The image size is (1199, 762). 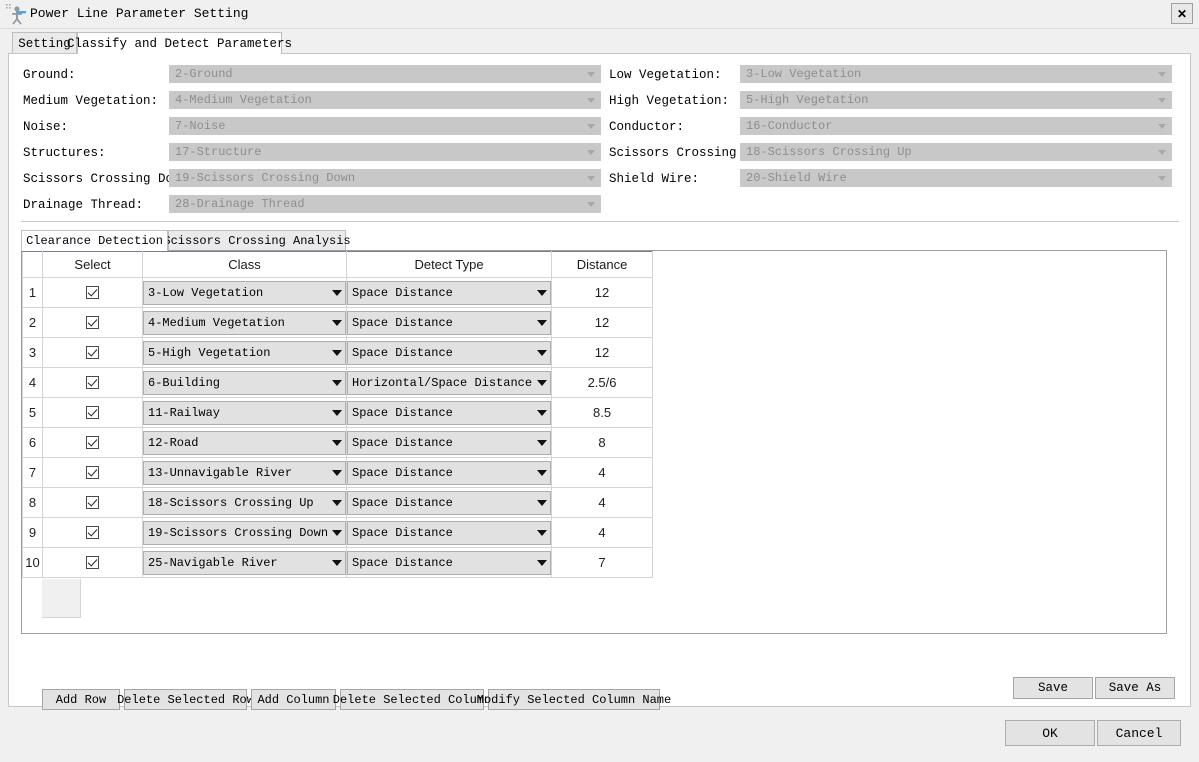 I want to click on row-header: 8, so click(x=32, y=502).